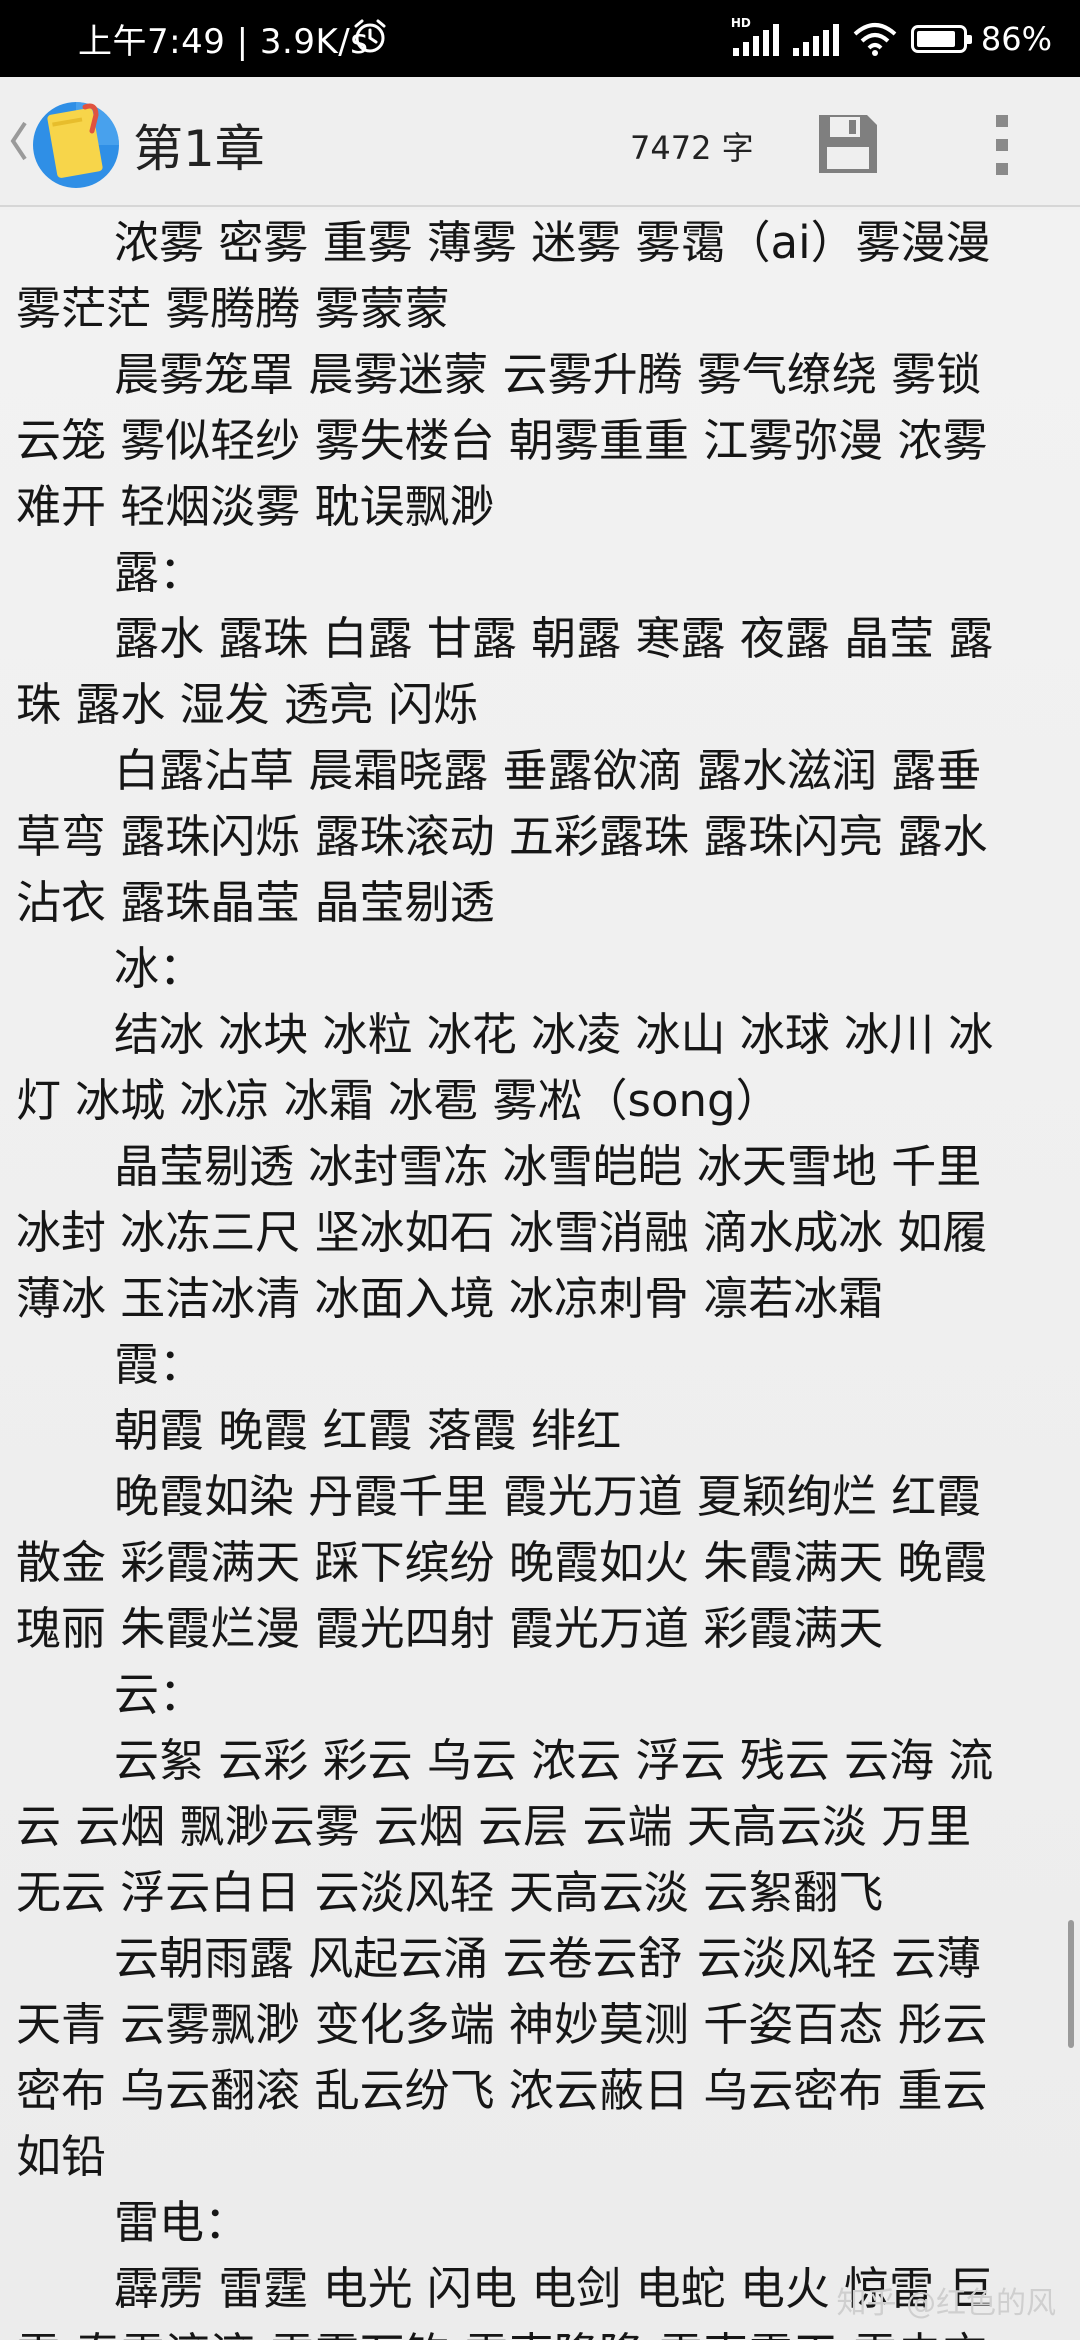 Image resolution: width=1080 pixels, height=2340 pixels. I want to click on text-line: 雷 春雷滚滚 雷霆万钧 雷声隆隆 雷声震天 雷电交, so click(548, 2331).